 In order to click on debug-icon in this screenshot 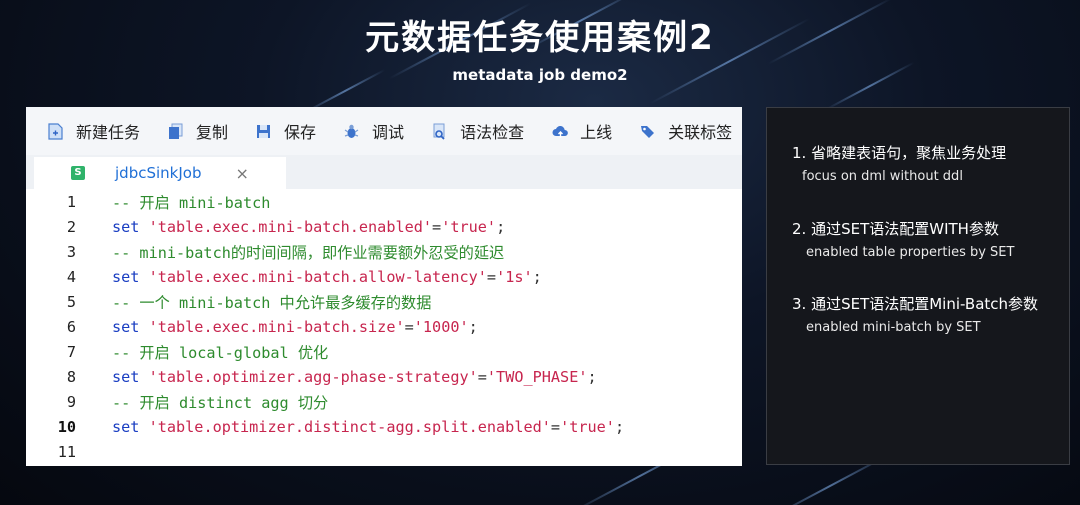, I will do `click(351, 131)`.